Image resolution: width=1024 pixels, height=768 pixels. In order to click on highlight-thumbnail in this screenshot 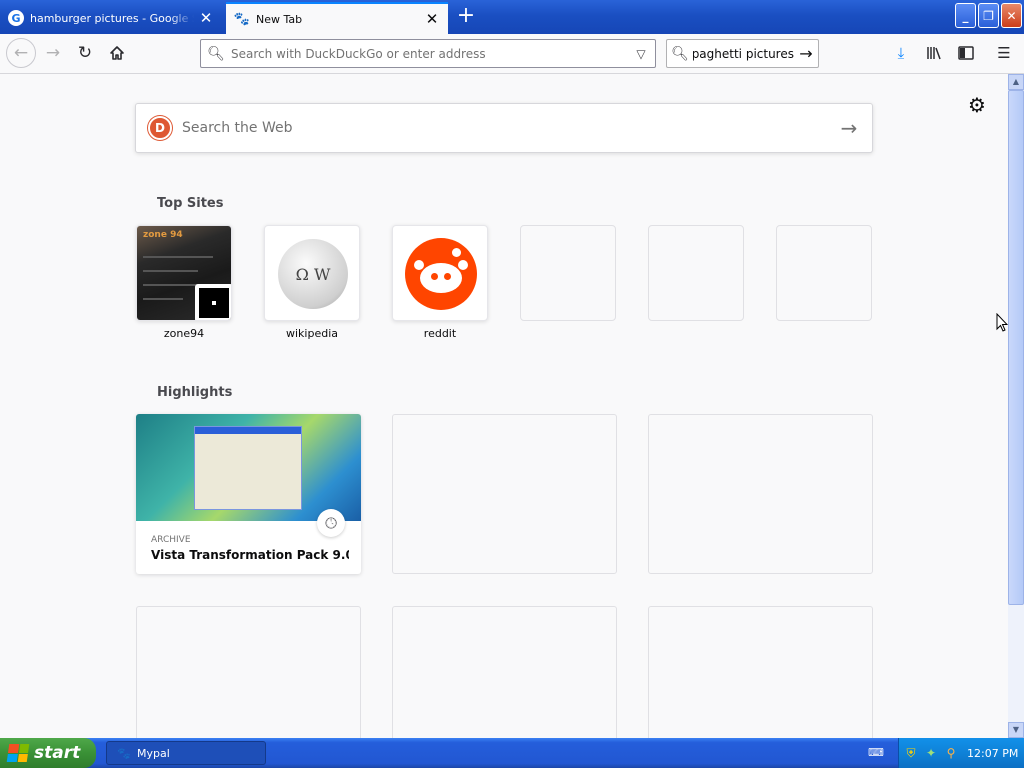, I will do `click(248, 467)`.